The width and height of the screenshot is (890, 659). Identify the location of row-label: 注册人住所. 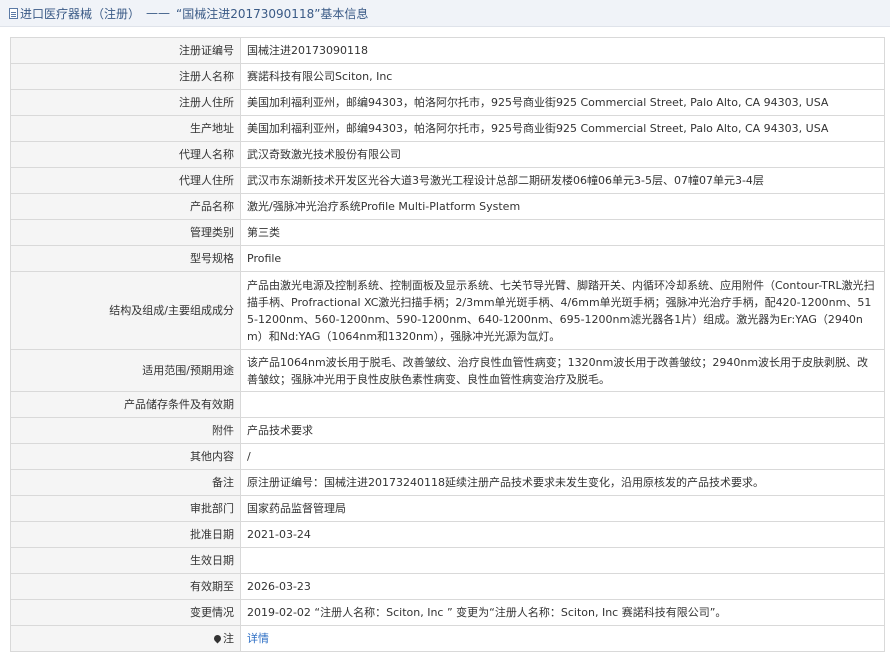
(125, 102).